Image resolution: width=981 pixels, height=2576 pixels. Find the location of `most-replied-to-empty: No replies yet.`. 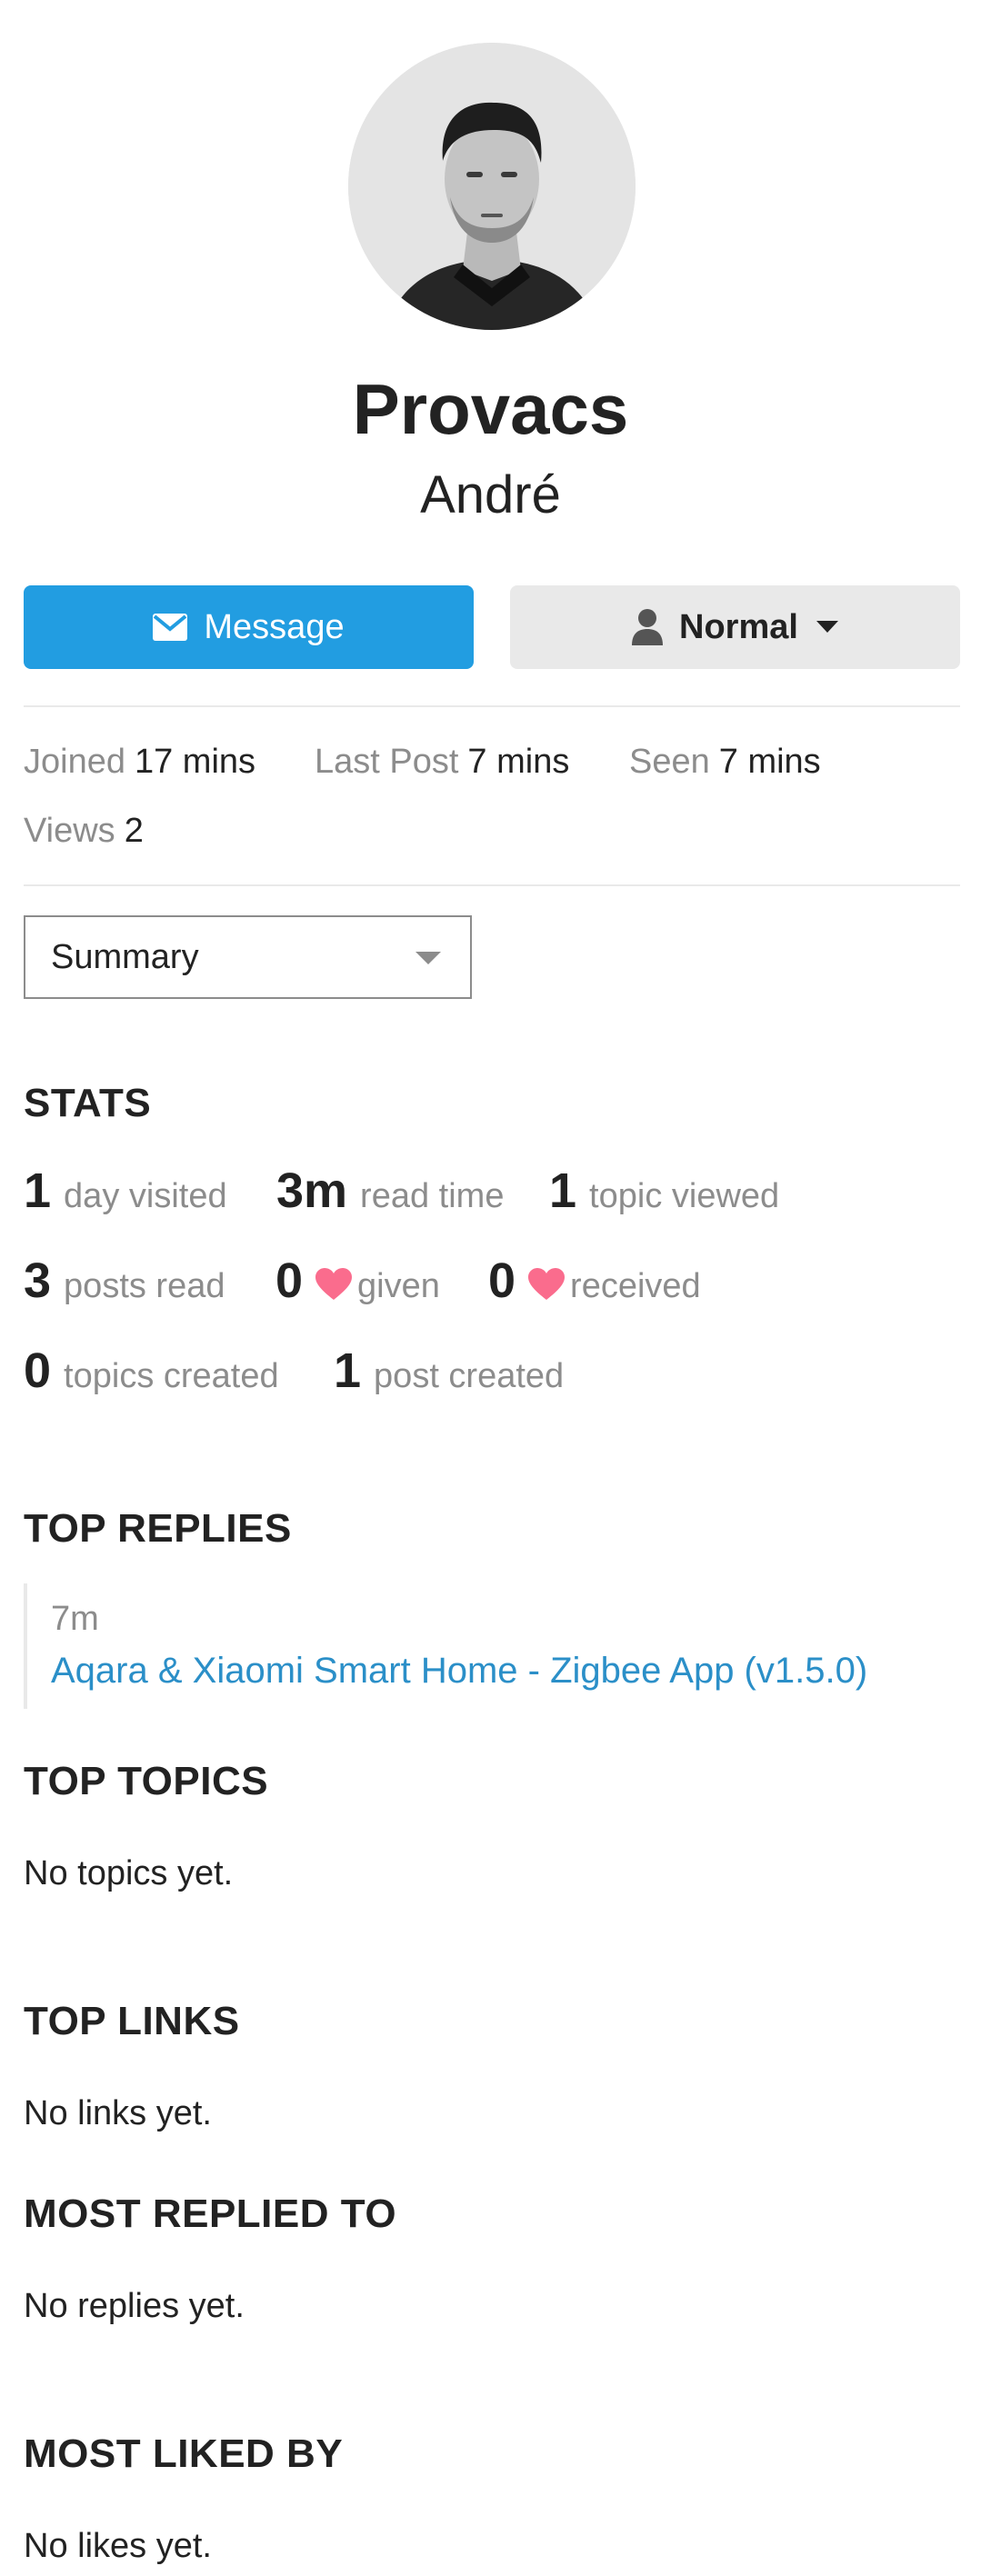

most-replied-to-empty: No replies yet. is located at coordinates (134, 2306).